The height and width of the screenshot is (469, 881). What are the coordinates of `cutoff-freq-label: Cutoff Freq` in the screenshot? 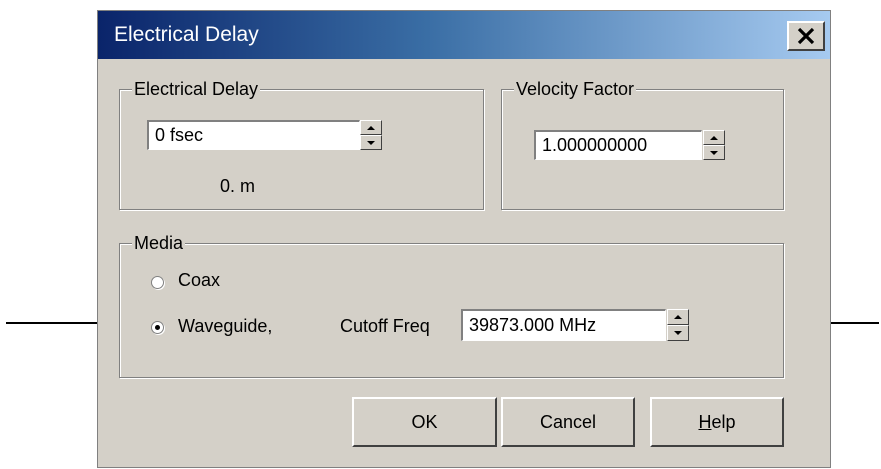 It's located at (385, 326).